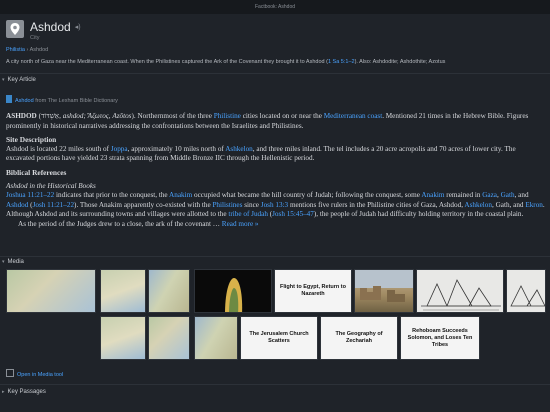  I want to click on breadcrumb: Philistia › Ashdod, so click(27, 50).